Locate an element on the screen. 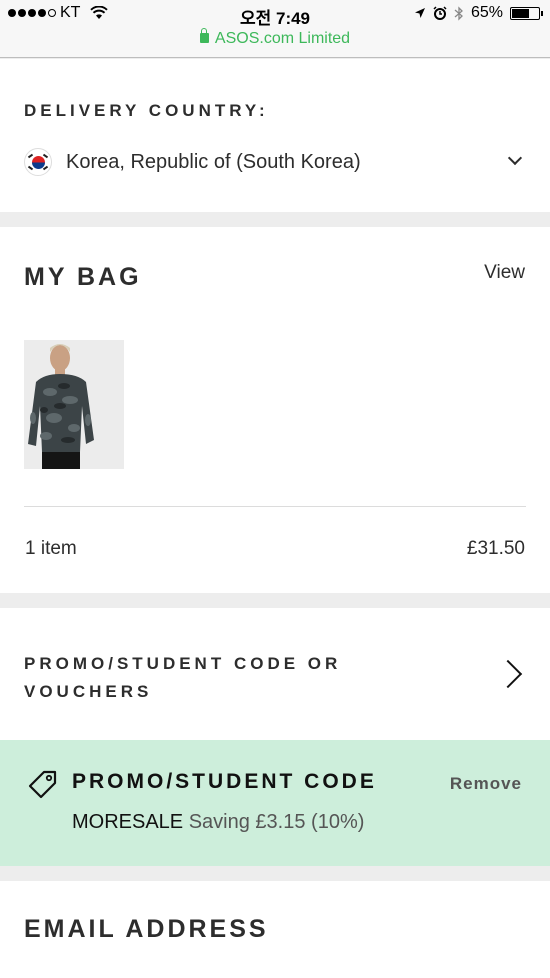  email-address-section: EMAIL ADDRESS is located at coordinates (275, 929).